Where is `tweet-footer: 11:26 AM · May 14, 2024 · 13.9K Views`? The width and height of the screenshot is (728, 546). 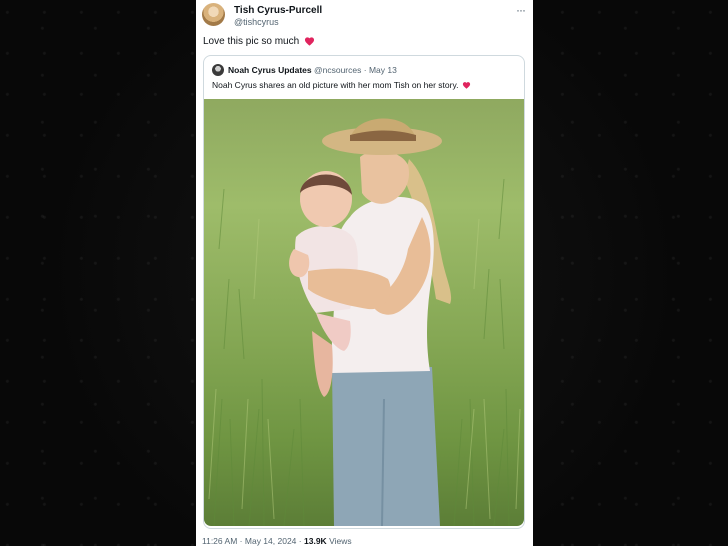
tweet-footer: 11:26 AM · May 14, 2024 · 13.9K Views is located at coordinates (277, 541).